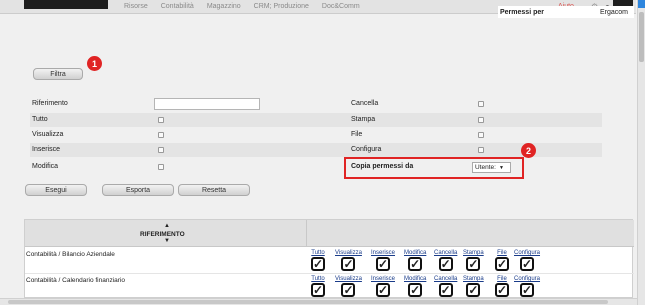 The height and width of the screenshot is (305, 645). What do you see at coordinates (177, 6) in the screenshot?
I see `menu-item-contabilita: Contabilità` at bounding box center [177, 6].